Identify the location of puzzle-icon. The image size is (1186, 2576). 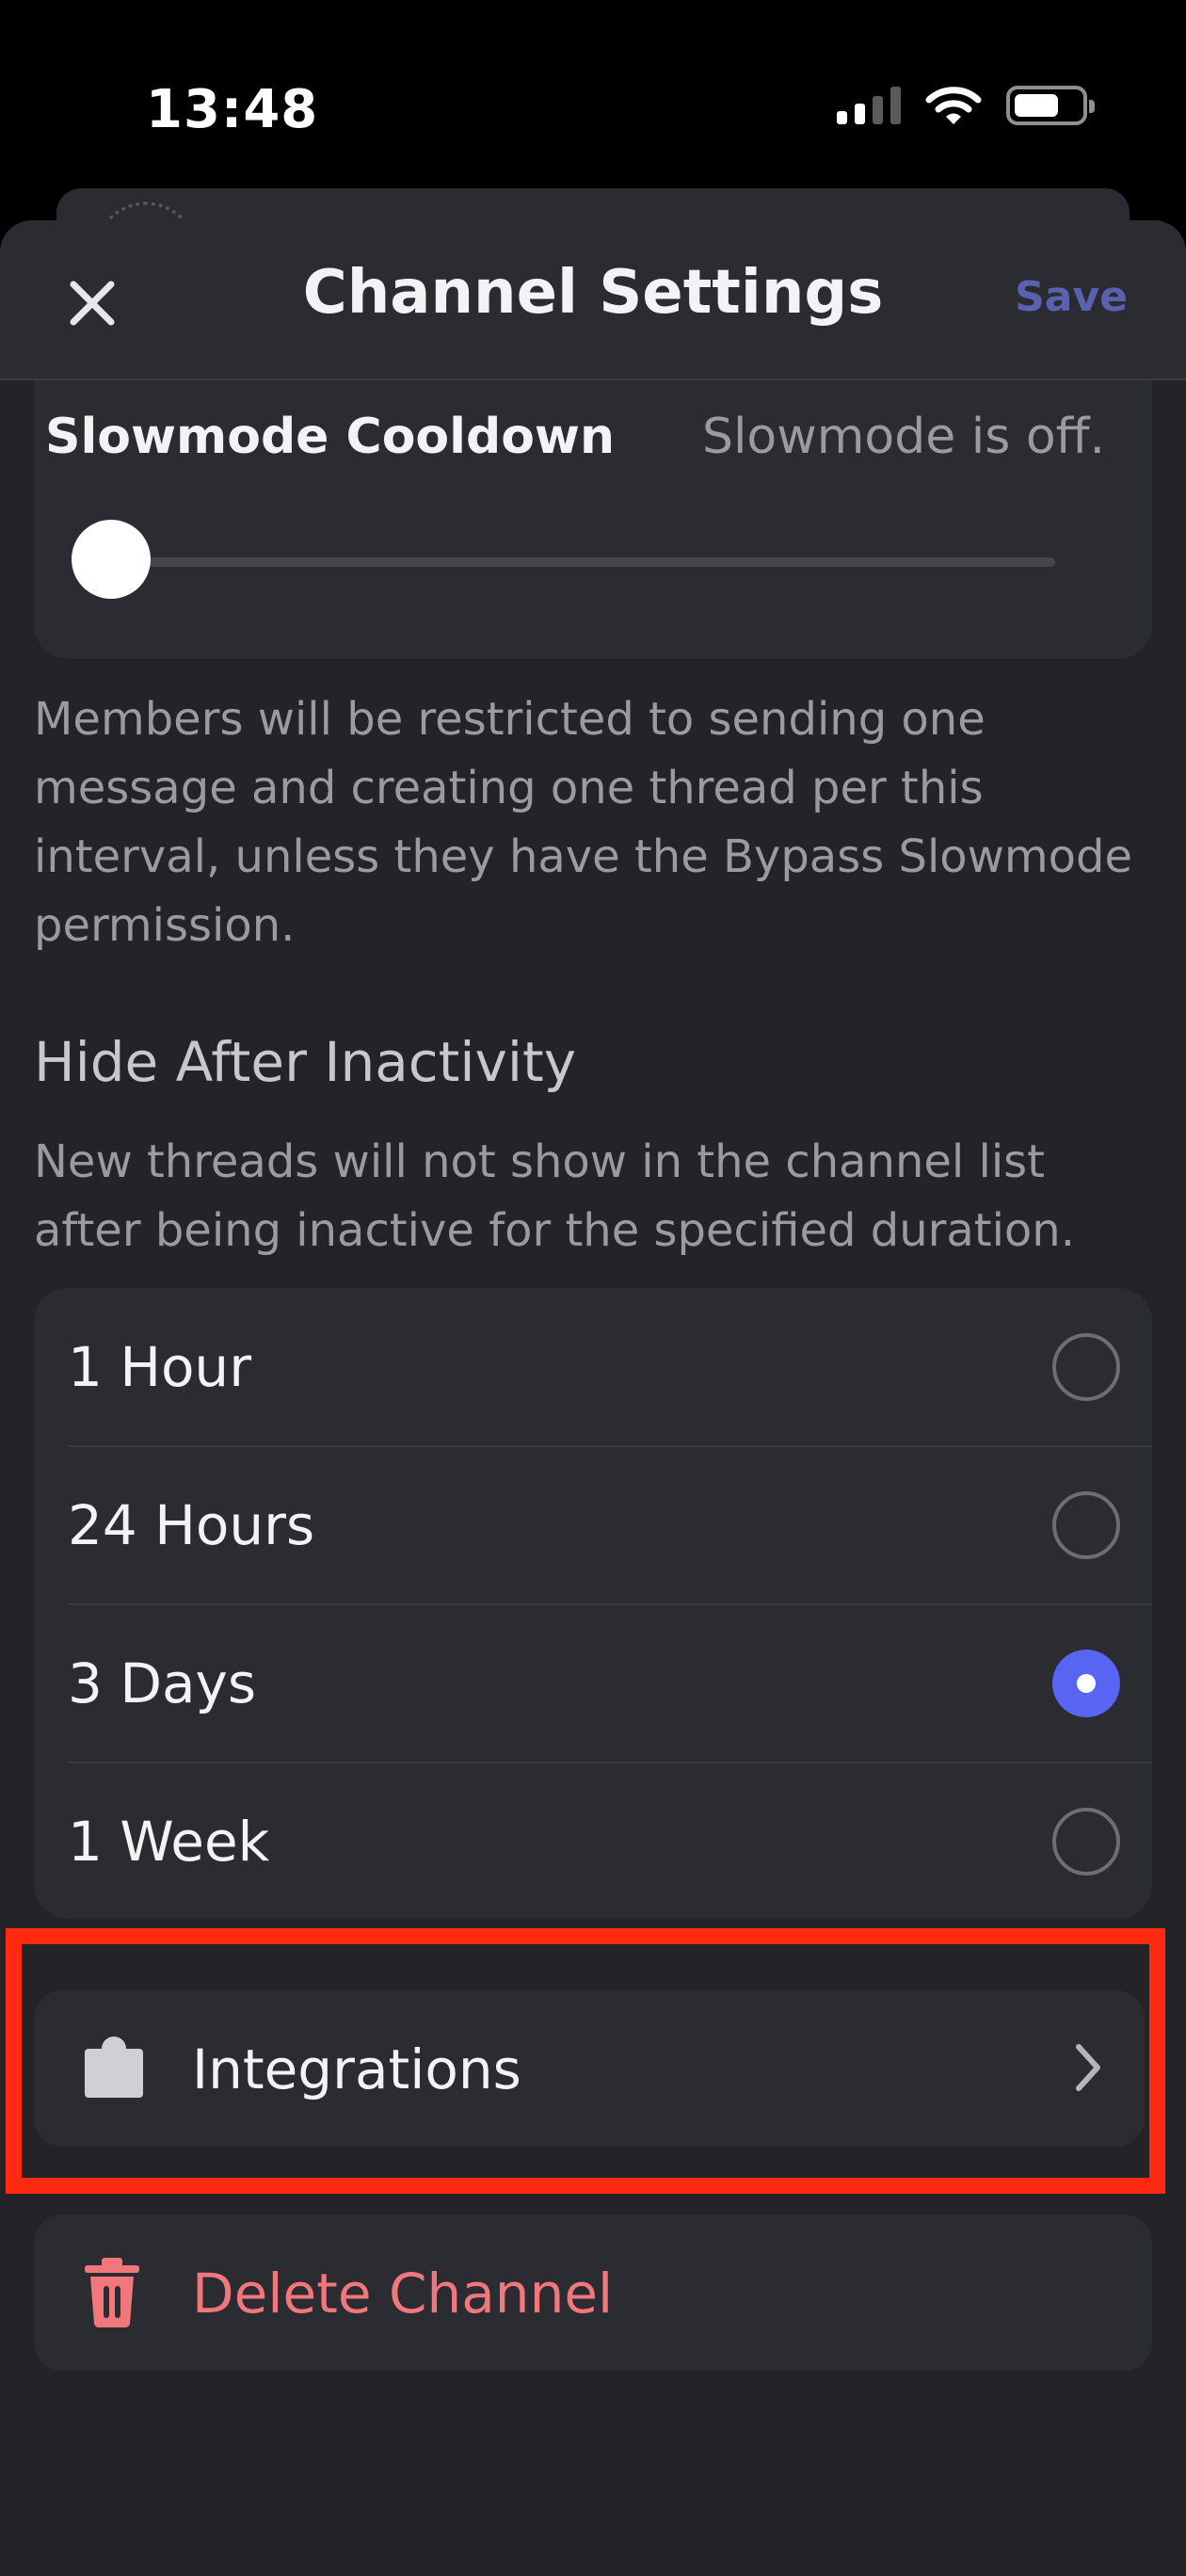
(114, 2067).